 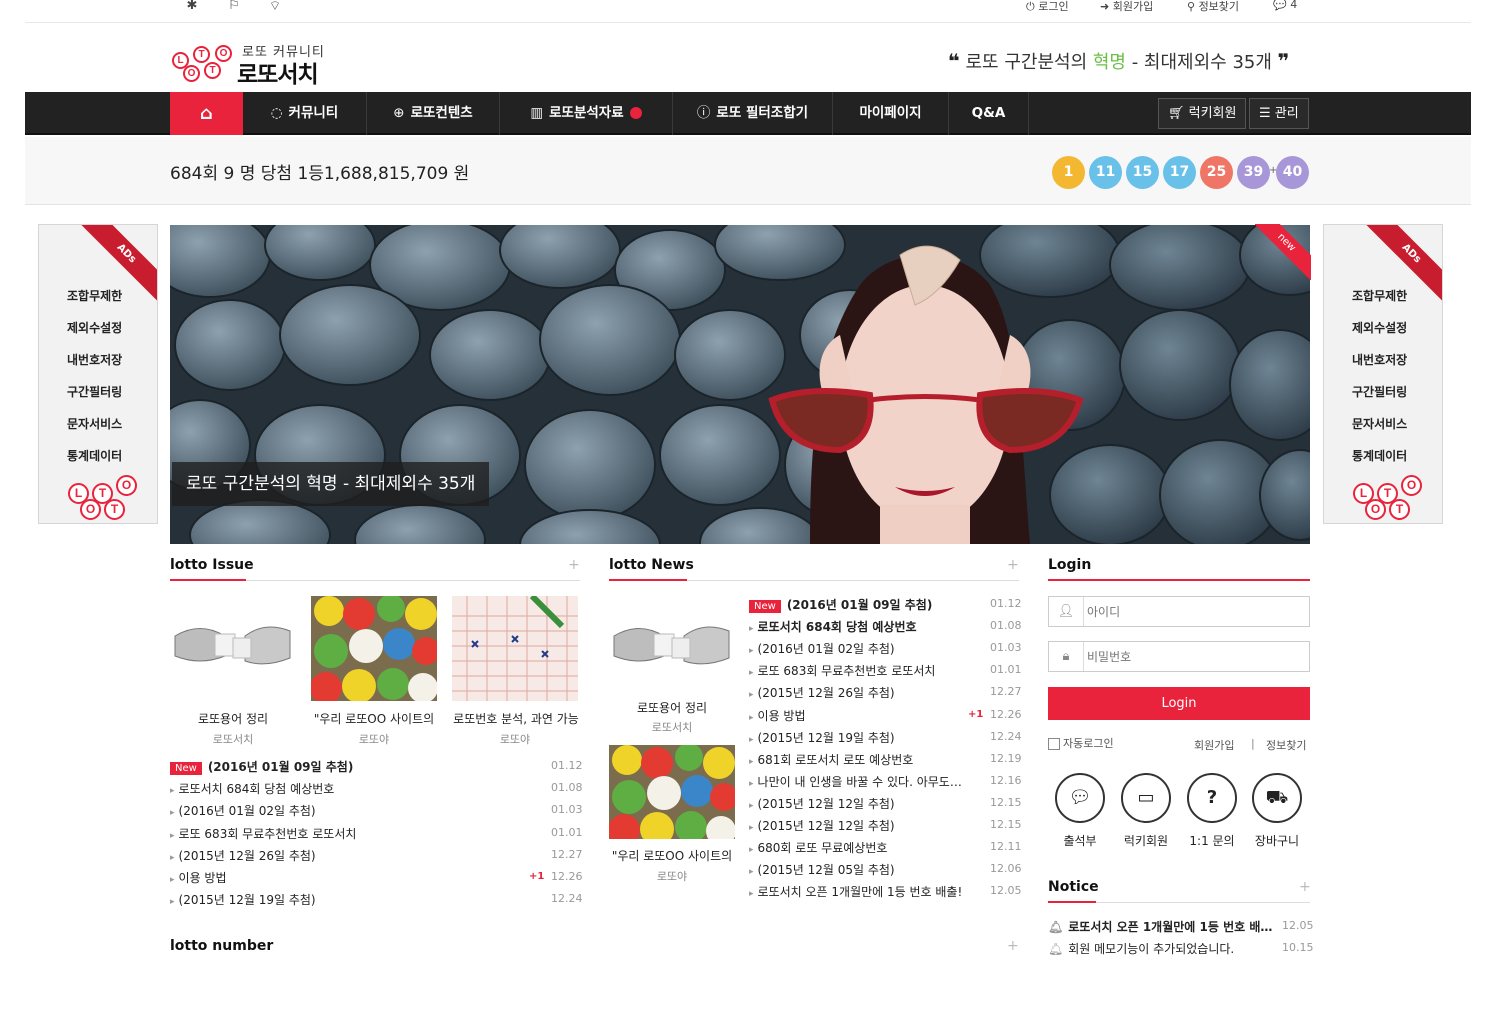 What do you see at coordinates (1080, 798) in the screenshot?
I see `chat-icon: 💬︎` at bounding box center [1080, 798].